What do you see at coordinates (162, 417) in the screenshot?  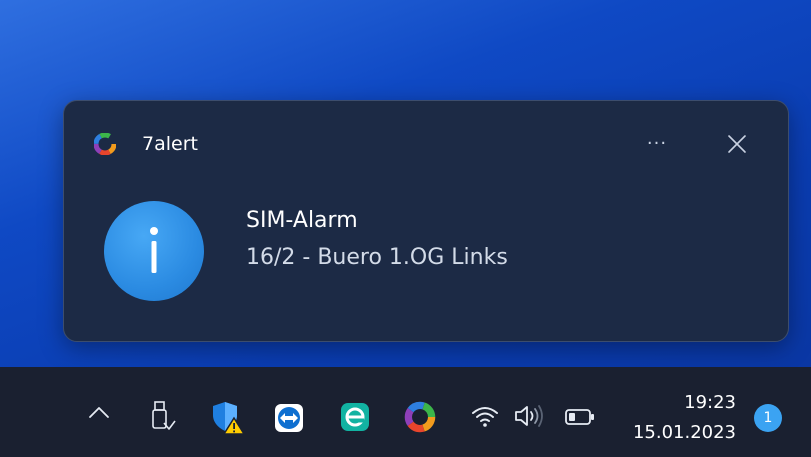 I see `usb-drive-icon` at bounding box center [162, 417].